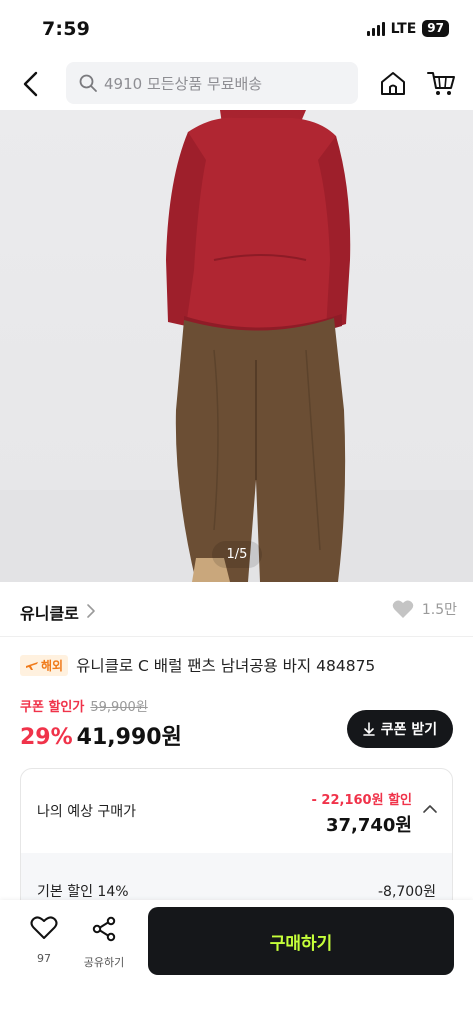  I want to click on brand-name: 유니클로, so click(49, 612).